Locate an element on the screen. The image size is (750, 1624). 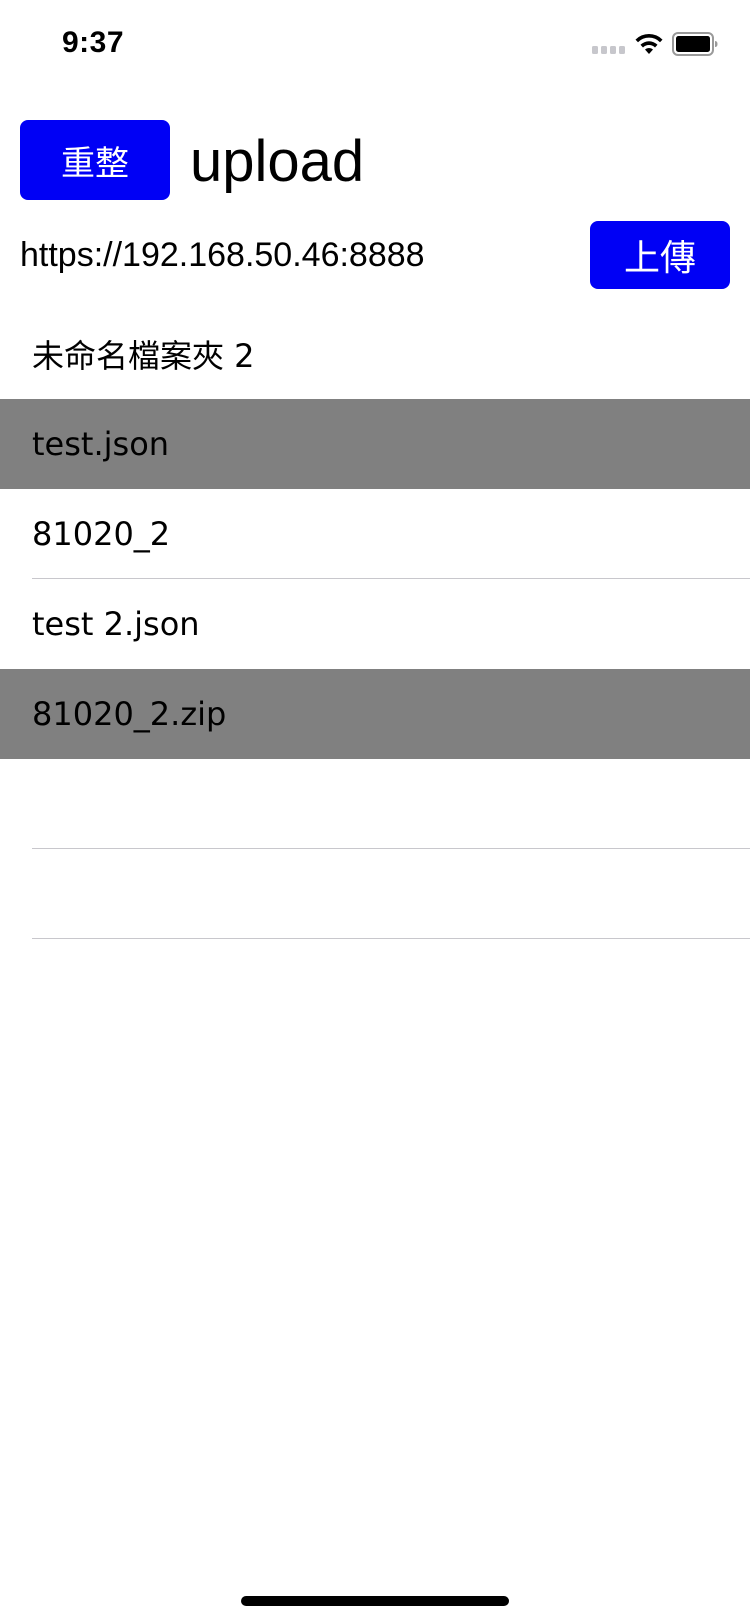
battery-icon is located at coordinates (695, 44).